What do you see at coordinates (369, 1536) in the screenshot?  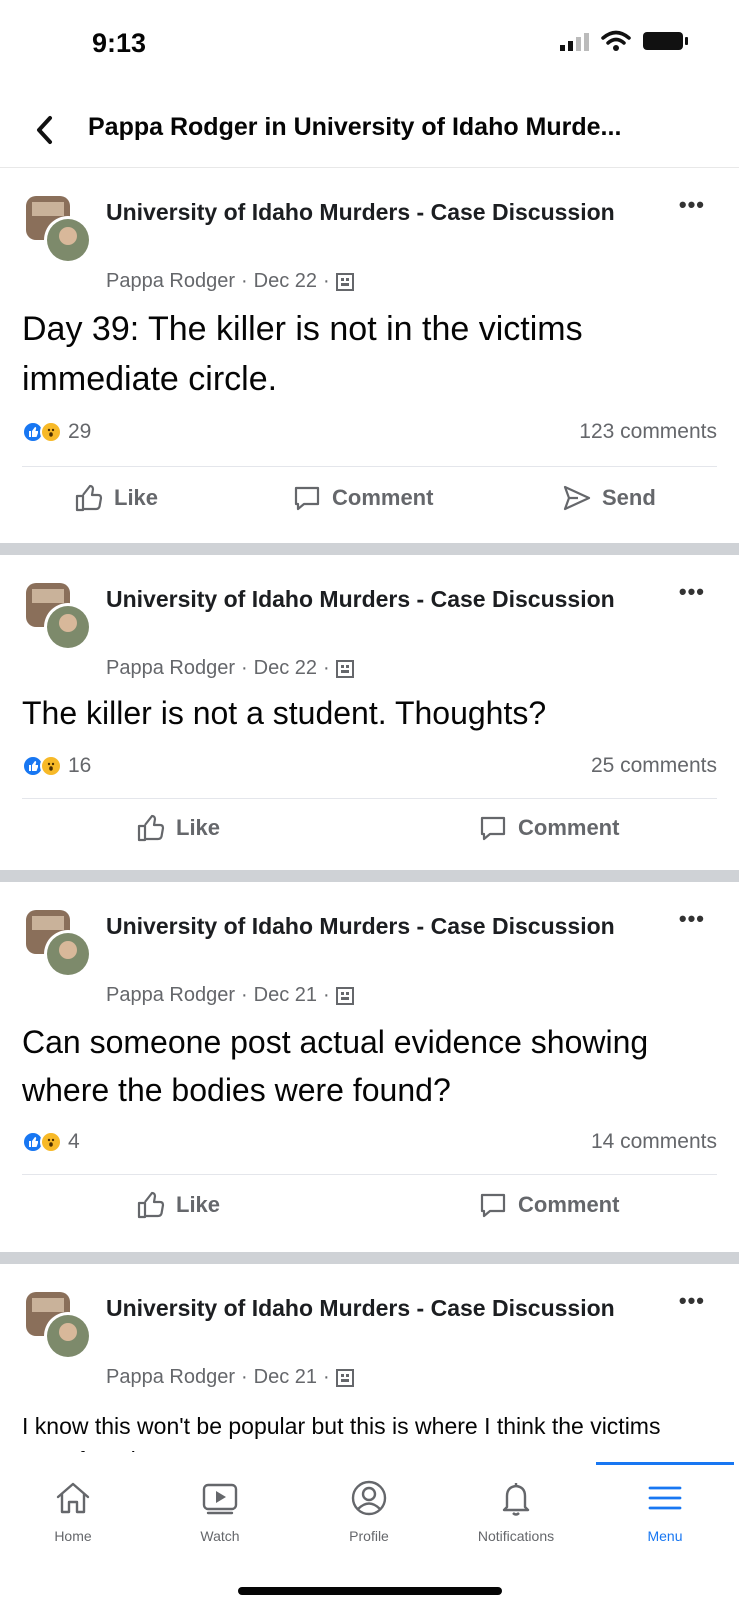 I see `tab-label: Profile` at bounding box center [369, 1536].